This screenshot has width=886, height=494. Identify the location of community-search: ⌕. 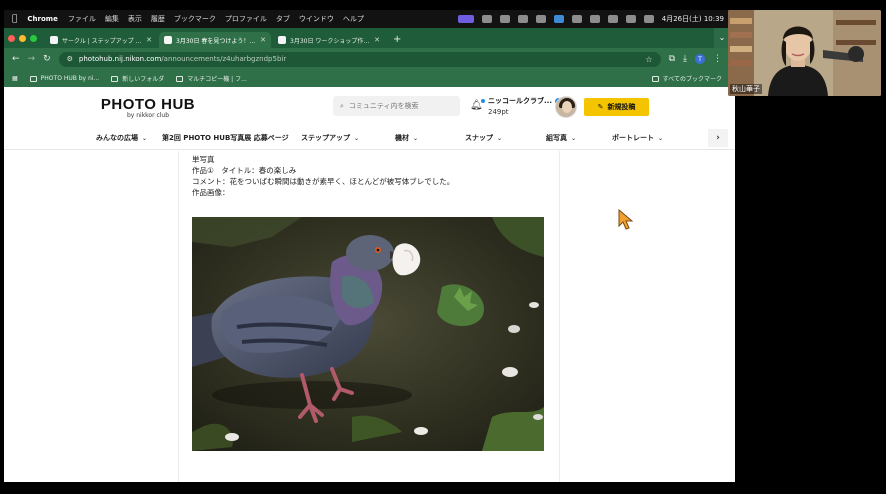
(396, 106).